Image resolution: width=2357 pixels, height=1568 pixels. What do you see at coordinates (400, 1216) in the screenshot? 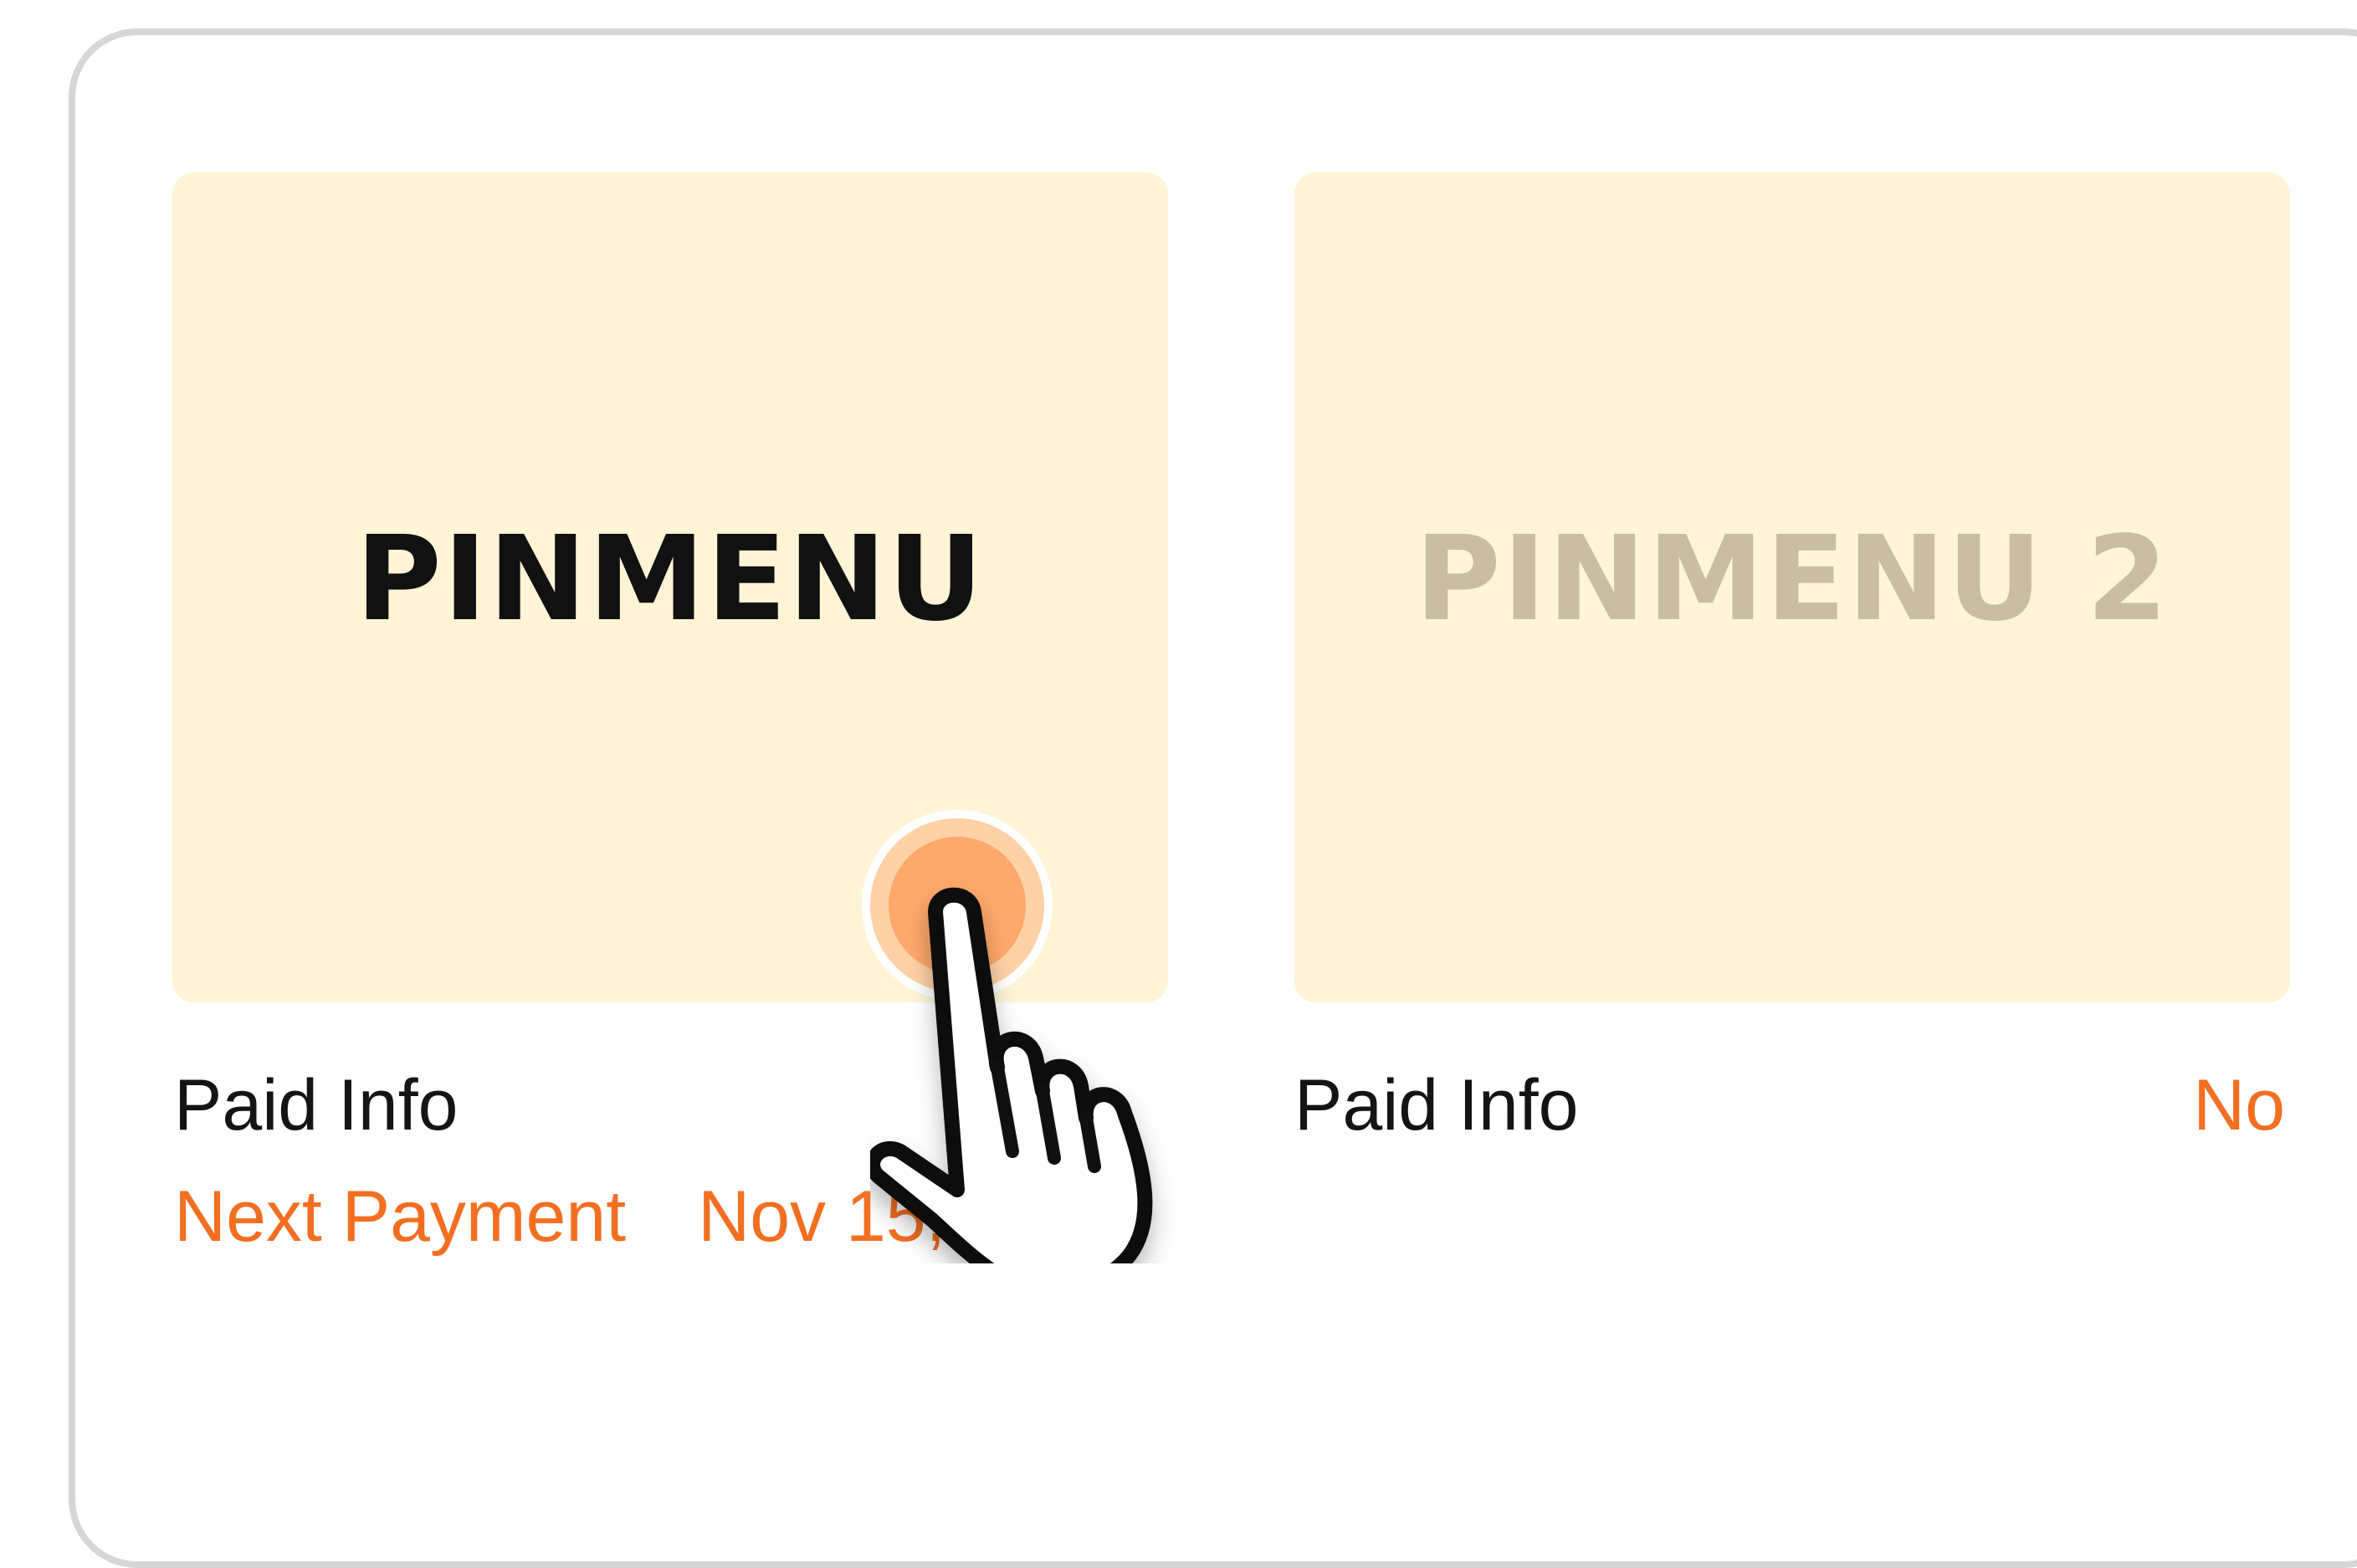
I see `next-payment-label: Next Payment` at bounding box center [400, 1216].